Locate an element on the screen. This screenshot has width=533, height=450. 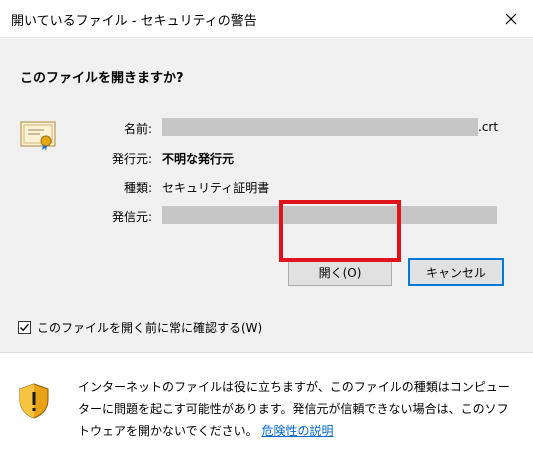
type-value: セキュリティ証明書 is located at coordinates (216, 188).